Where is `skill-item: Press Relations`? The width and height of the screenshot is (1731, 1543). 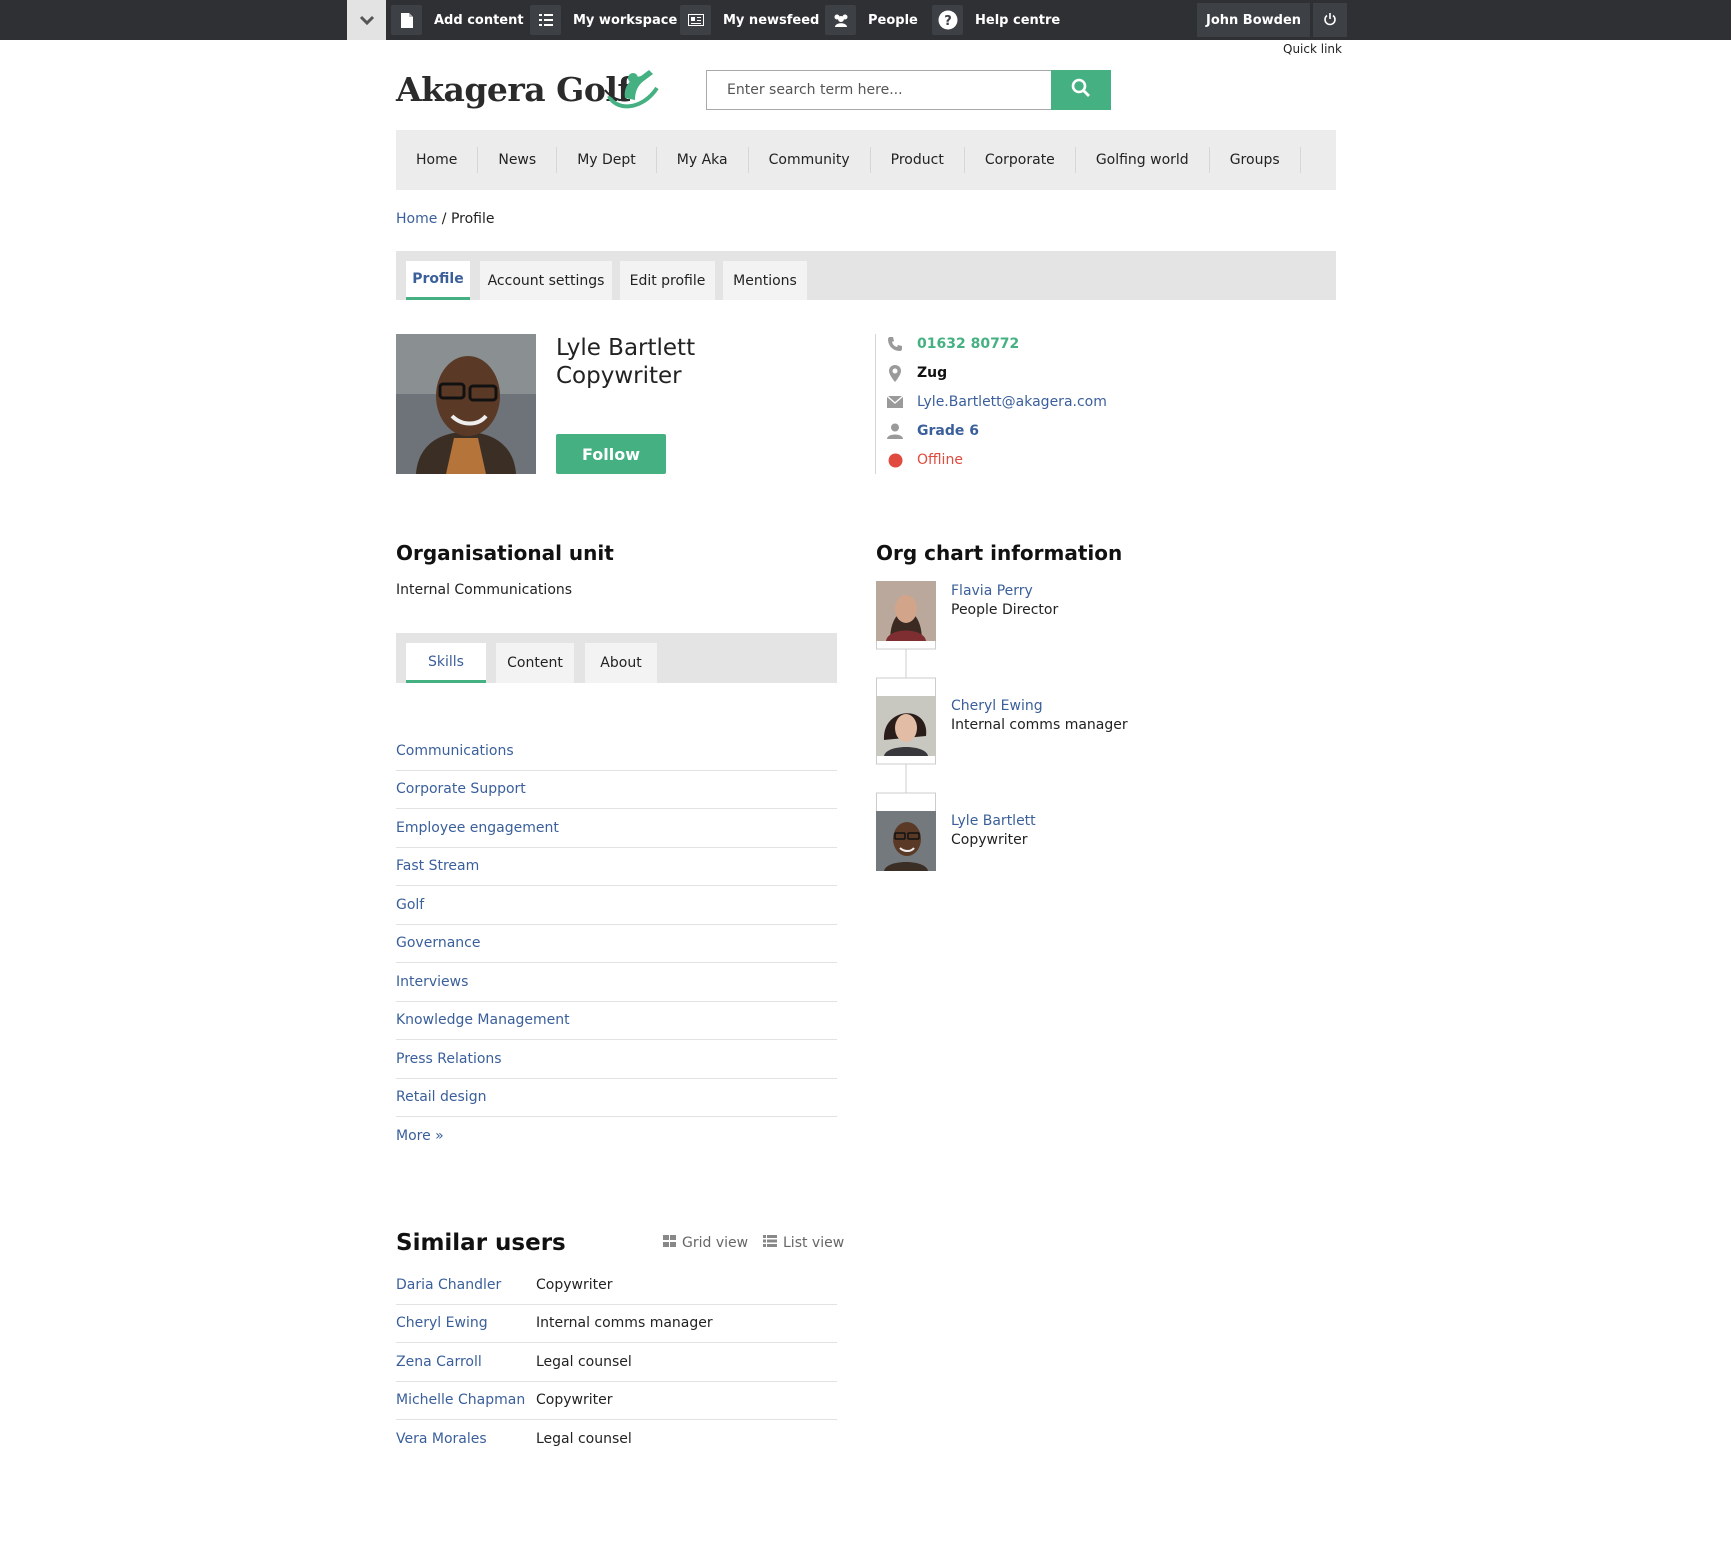
skill-item: Press Relations is located at coordinates (616, 1059).